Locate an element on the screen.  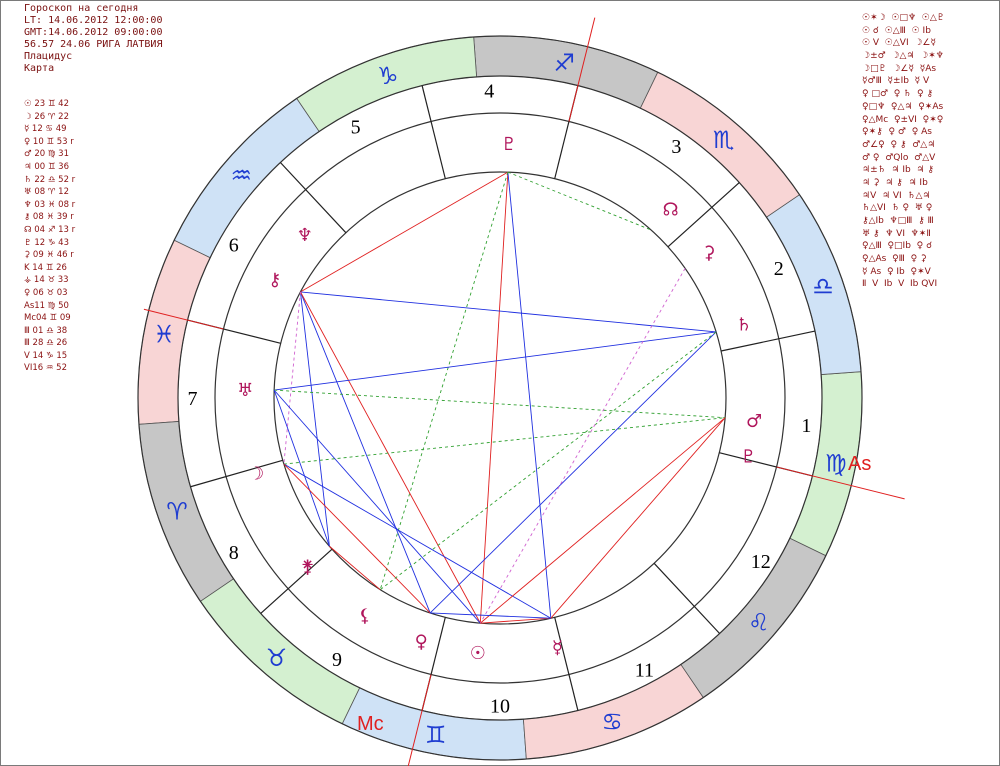
mc-axis-label: Mc is located at coordinates (370, 724).